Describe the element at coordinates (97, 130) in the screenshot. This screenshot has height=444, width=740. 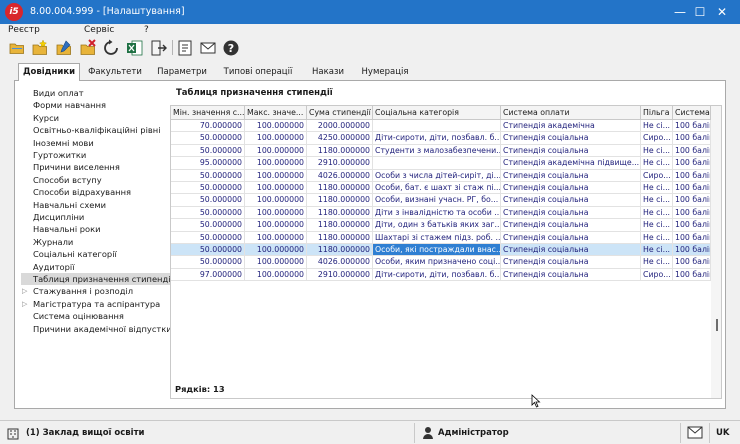
I see `list-item: Освітньо-кваліфікаційні рівні` at that location.